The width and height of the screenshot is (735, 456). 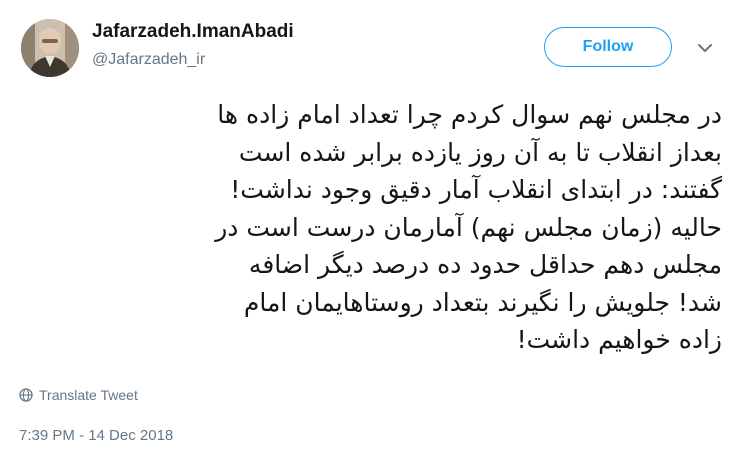 What do you see at coordinates (193, 32) in the screenshot?
I see `author-display-name: Jafarzadeh.ImanAbadi` at bounding box center [193, 32].